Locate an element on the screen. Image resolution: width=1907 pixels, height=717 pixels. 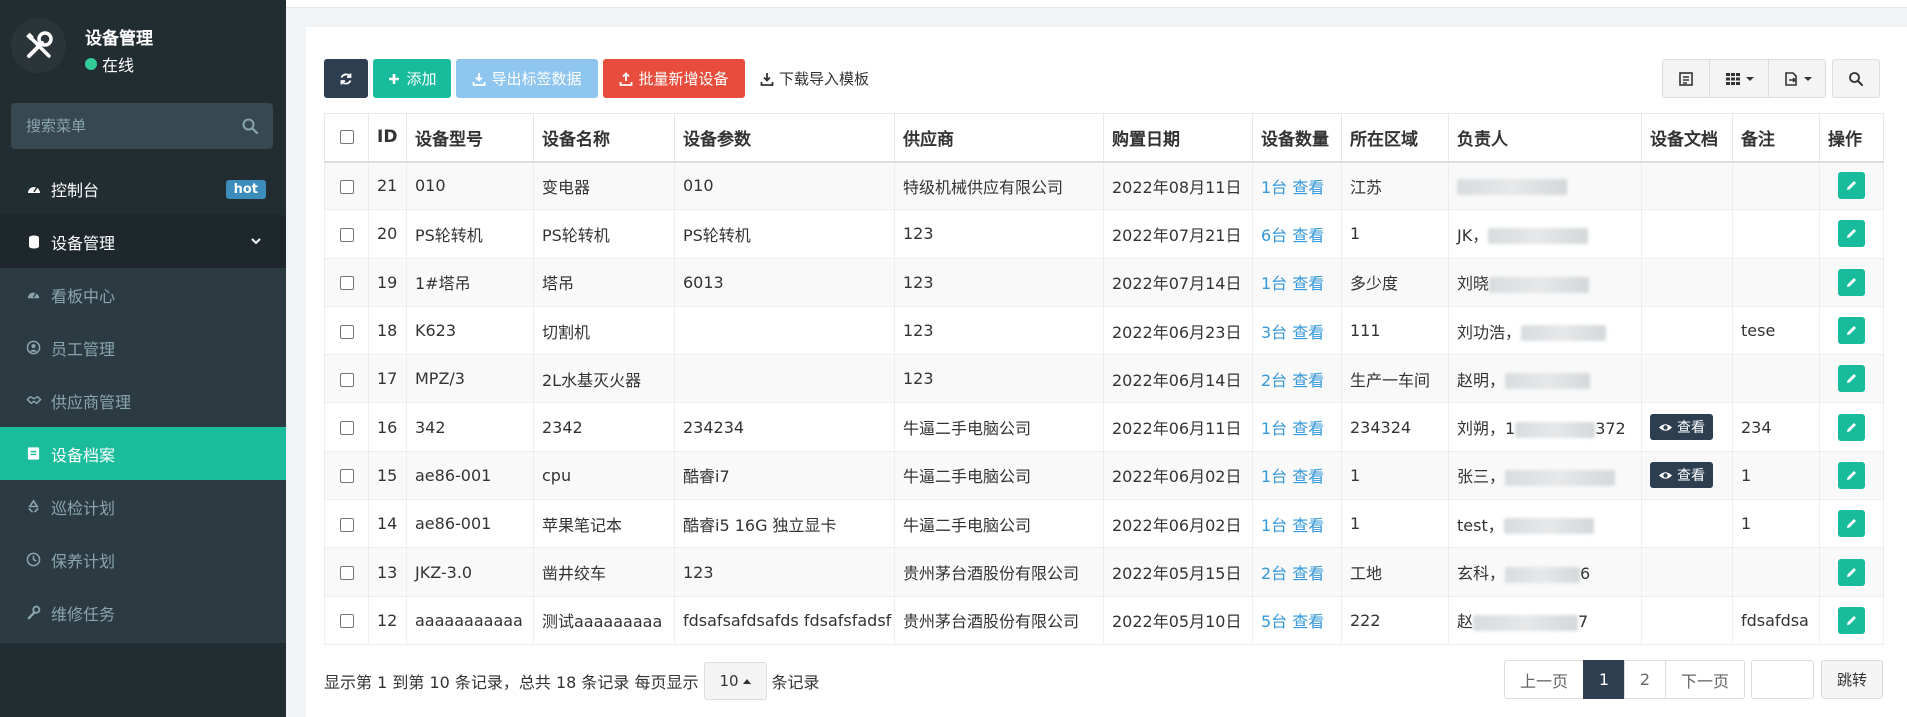
table-row: 20 PS轮转机 PS轮转机 PS轮转机 123 2022年07月21日 6台 查看 1 JK， is located at coordinates (1104, 234).